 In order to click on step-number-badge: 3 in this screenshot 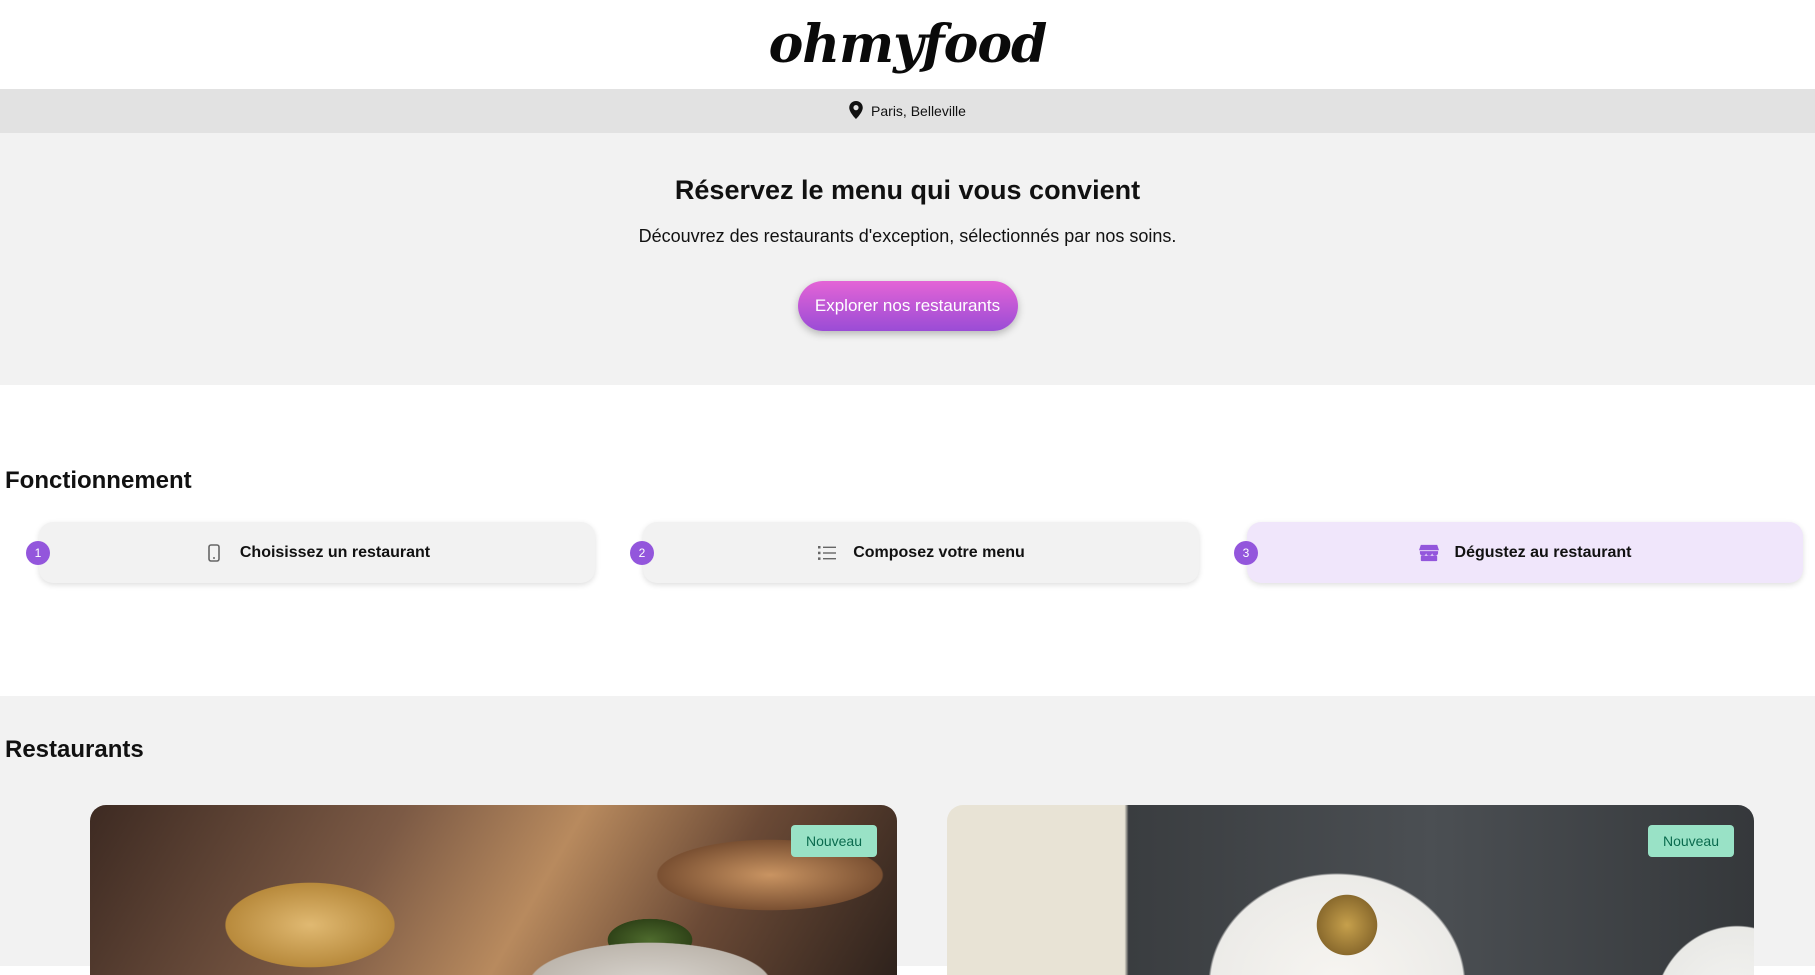, I will do `click(1246, 553)`.